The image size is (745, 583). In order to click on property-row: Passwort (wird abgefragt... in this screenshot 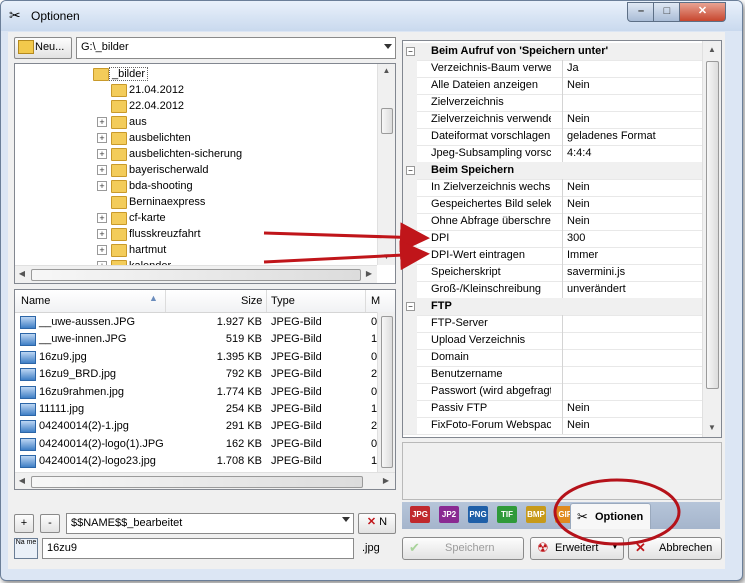, I will do `click(552, 392)`.